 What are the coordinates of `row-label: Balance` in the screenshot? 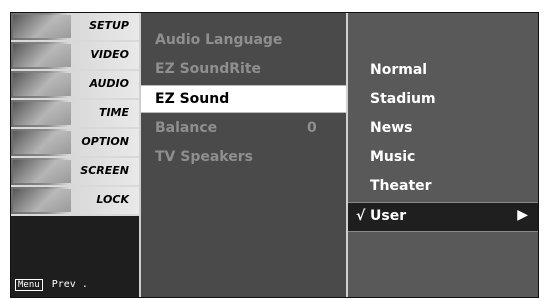 It's located at (186, 128).